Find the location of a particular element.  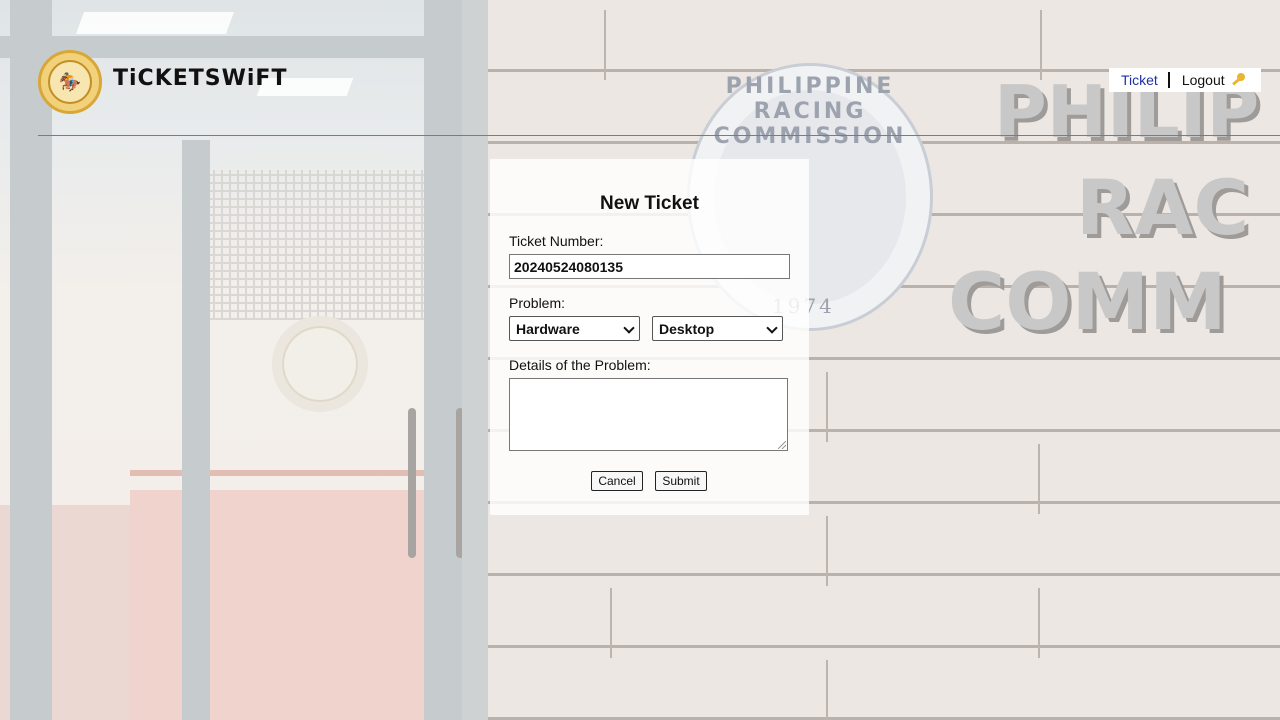

problem-type-select: Desktop is located at coordinates (717, 328).